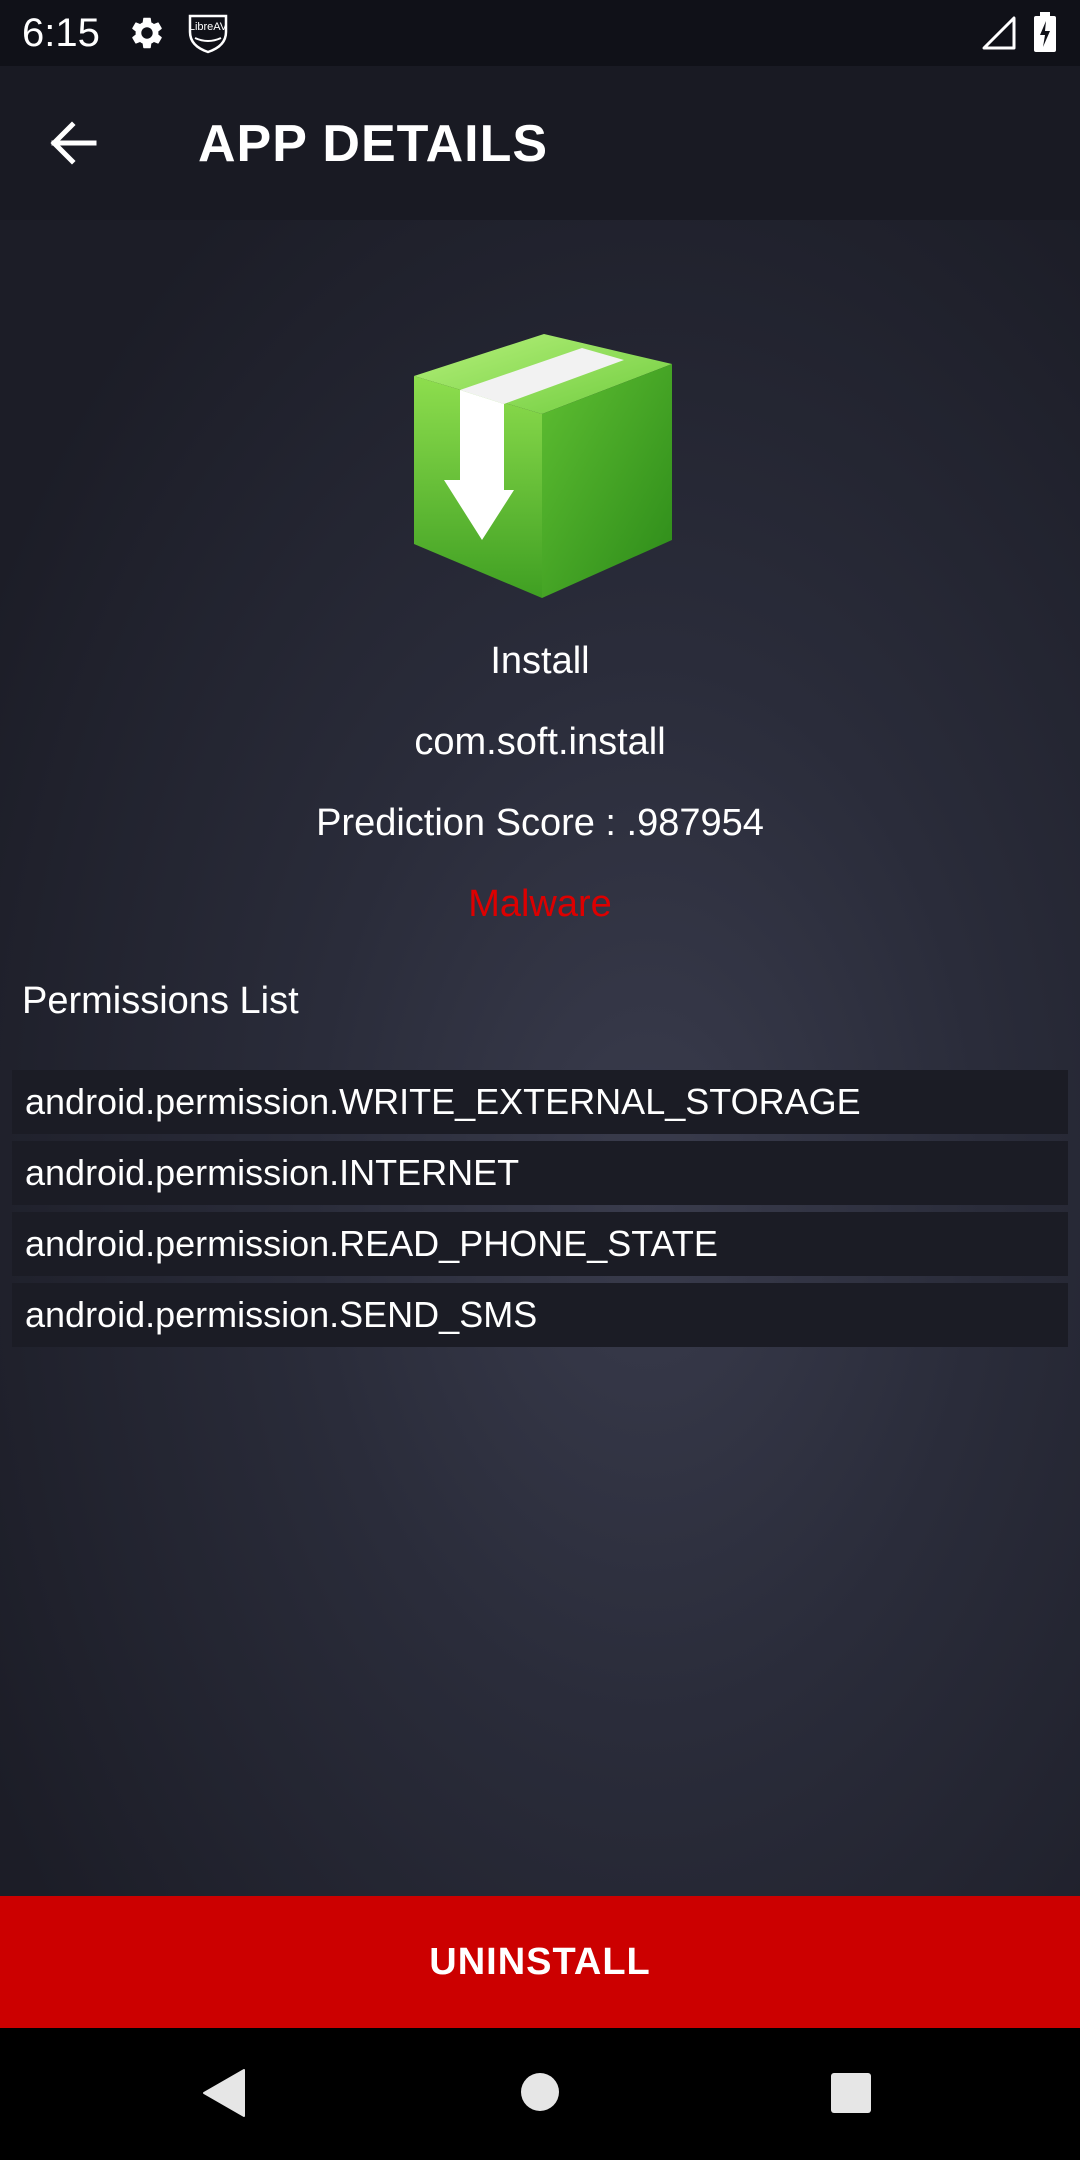 This screenshot has width=1080, height=2160. I want to click on permissions-heading: Permissions List, so click(160, 1001).